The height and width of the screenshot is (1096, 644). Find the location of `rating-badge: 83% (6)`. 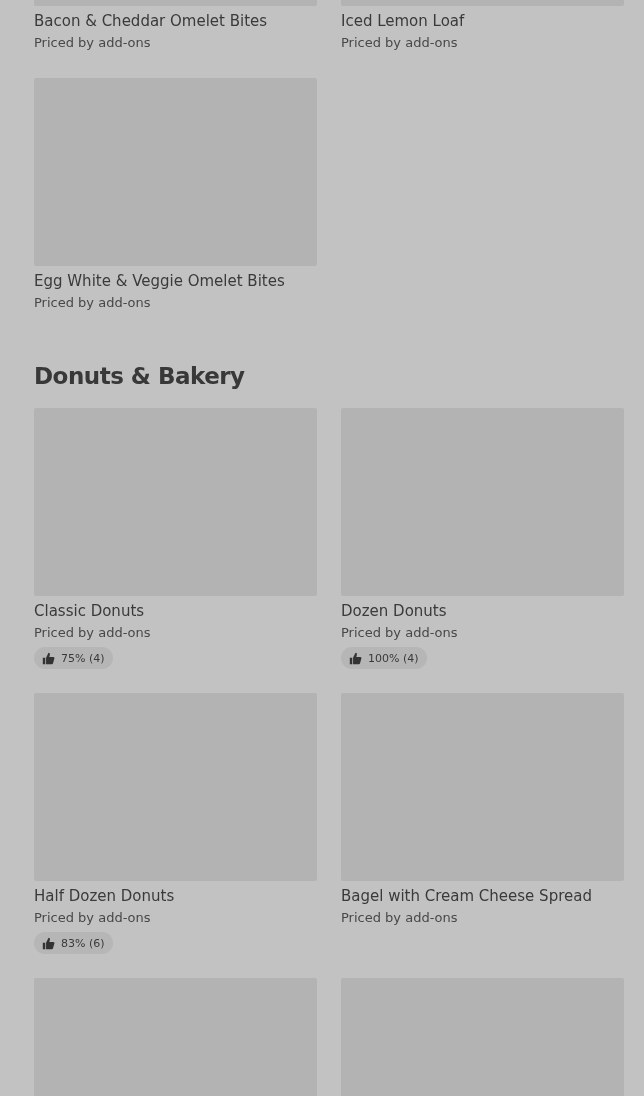

rating-badge: 83% (6) is located at coordinates (73, 943).